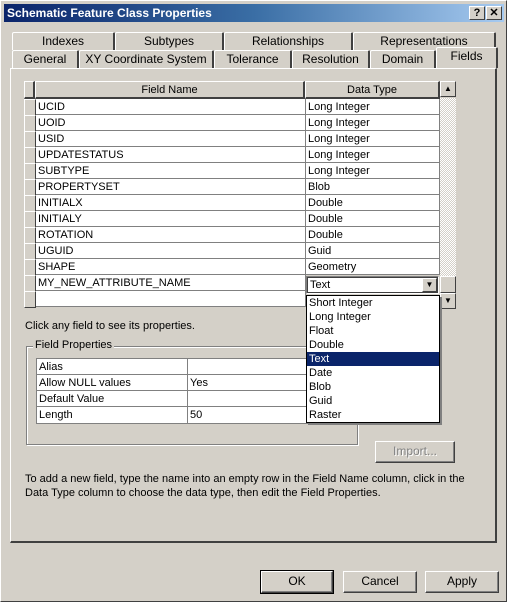  I want to click on property-row: Allow NULL values Yes, so click(172, 383).